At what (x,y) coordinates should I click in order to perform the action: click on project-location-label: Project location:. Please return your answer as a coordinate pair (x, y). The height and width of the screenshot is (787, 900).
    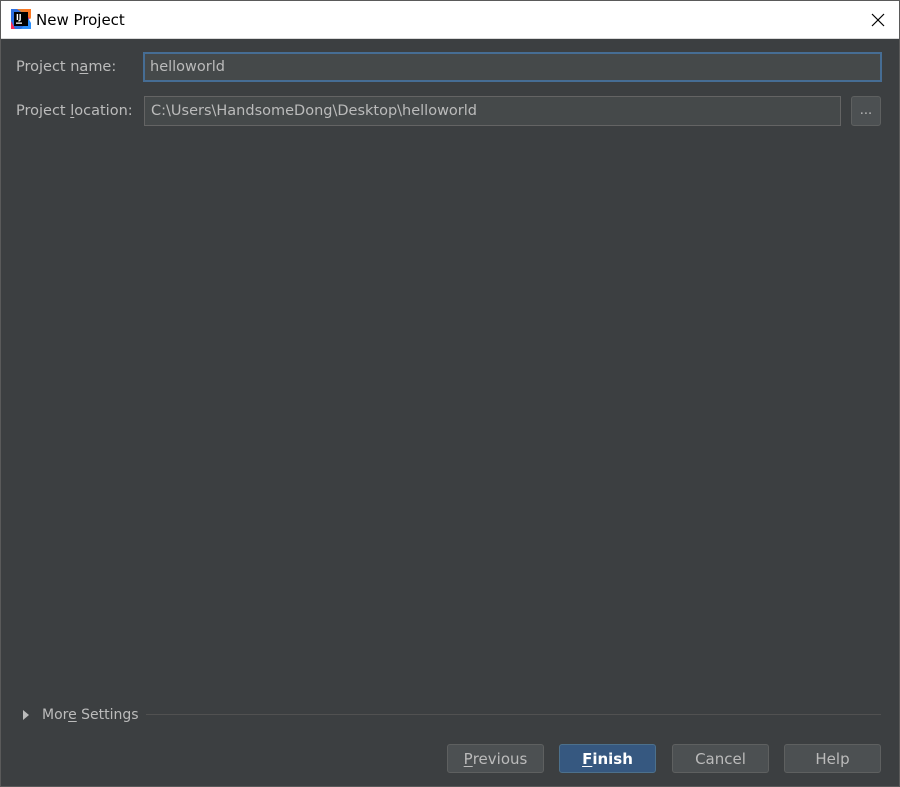
    Looking at the image, I should click on (74, 111).